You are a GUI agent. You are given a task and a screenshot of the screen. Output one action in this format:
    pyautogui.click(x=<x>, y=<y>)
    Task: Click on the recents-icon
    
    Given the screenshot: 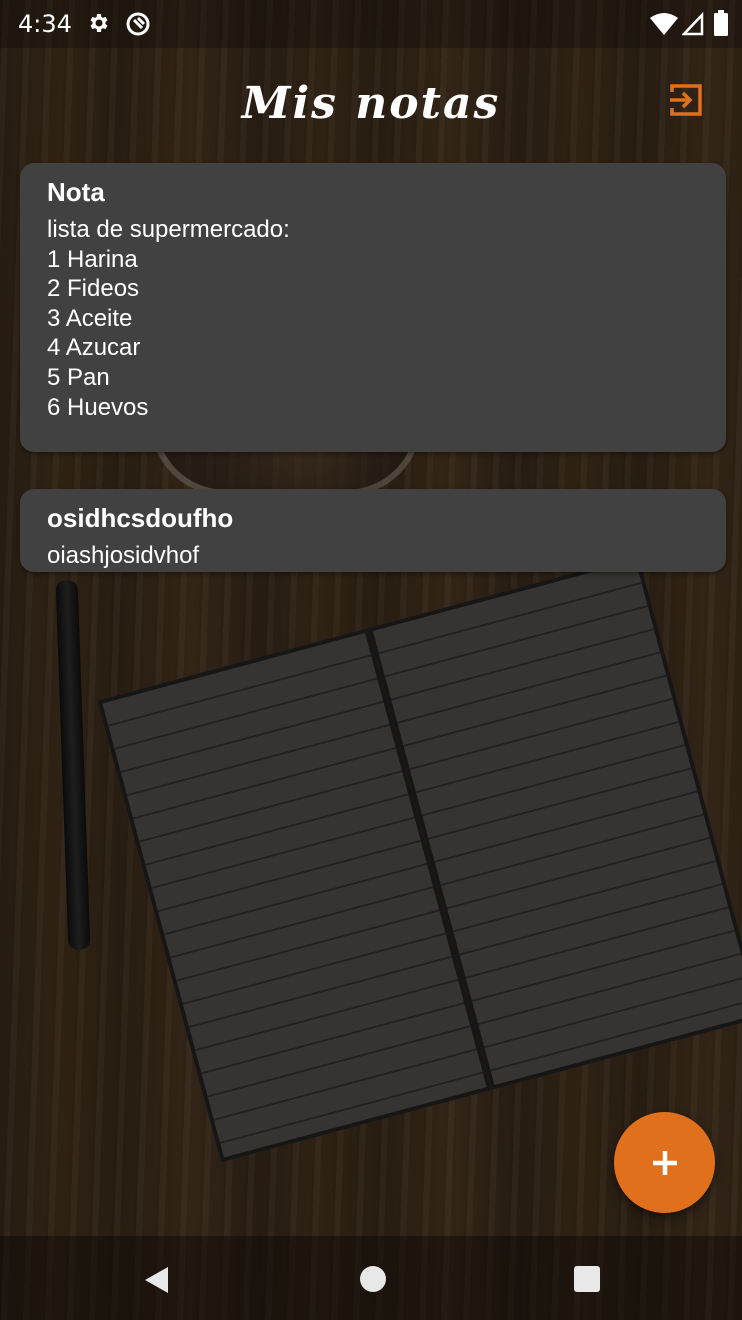 What is the action you would take?
    pyautogui.click(x=587, y=1279)
    